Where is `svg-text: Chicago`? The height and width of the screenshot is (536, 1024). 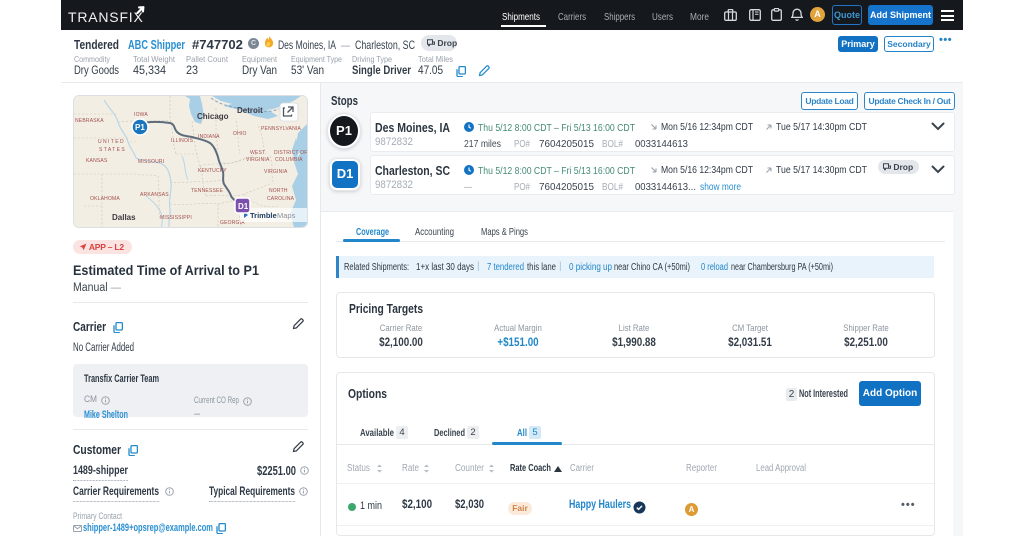
svg-text: Chicago is located at coordinates (213, 116).